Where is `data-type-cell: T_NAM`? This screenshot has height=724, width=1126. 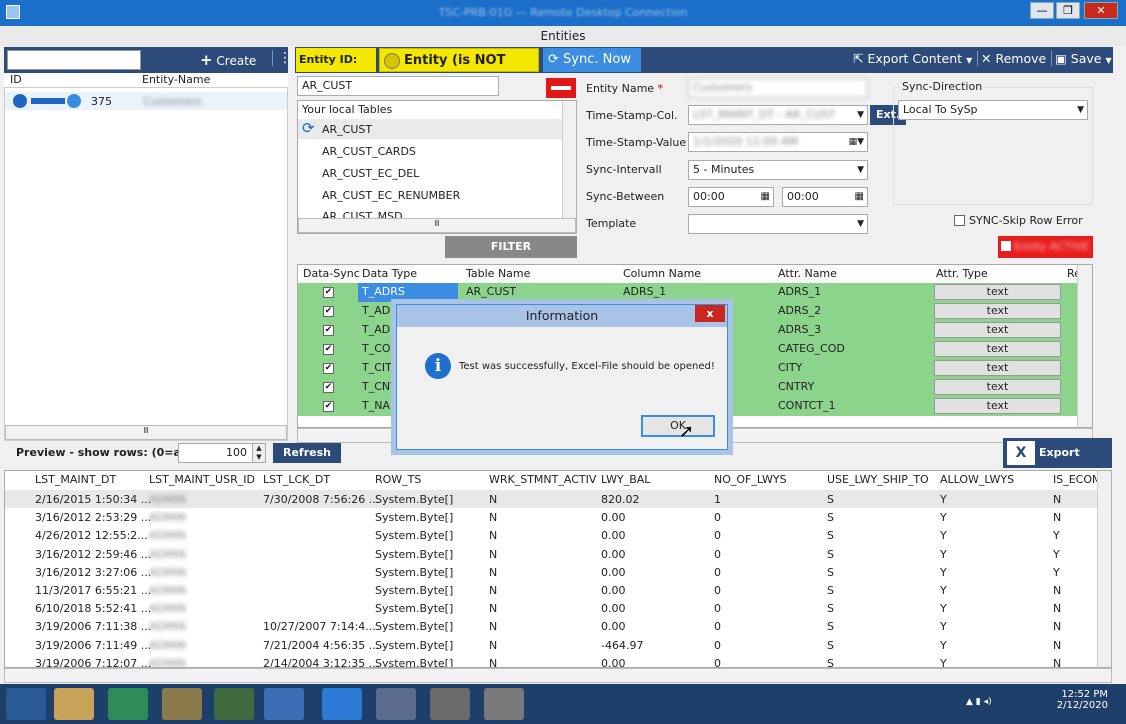
data-type-cell: T_NAM is located at coordinates (380, 405).